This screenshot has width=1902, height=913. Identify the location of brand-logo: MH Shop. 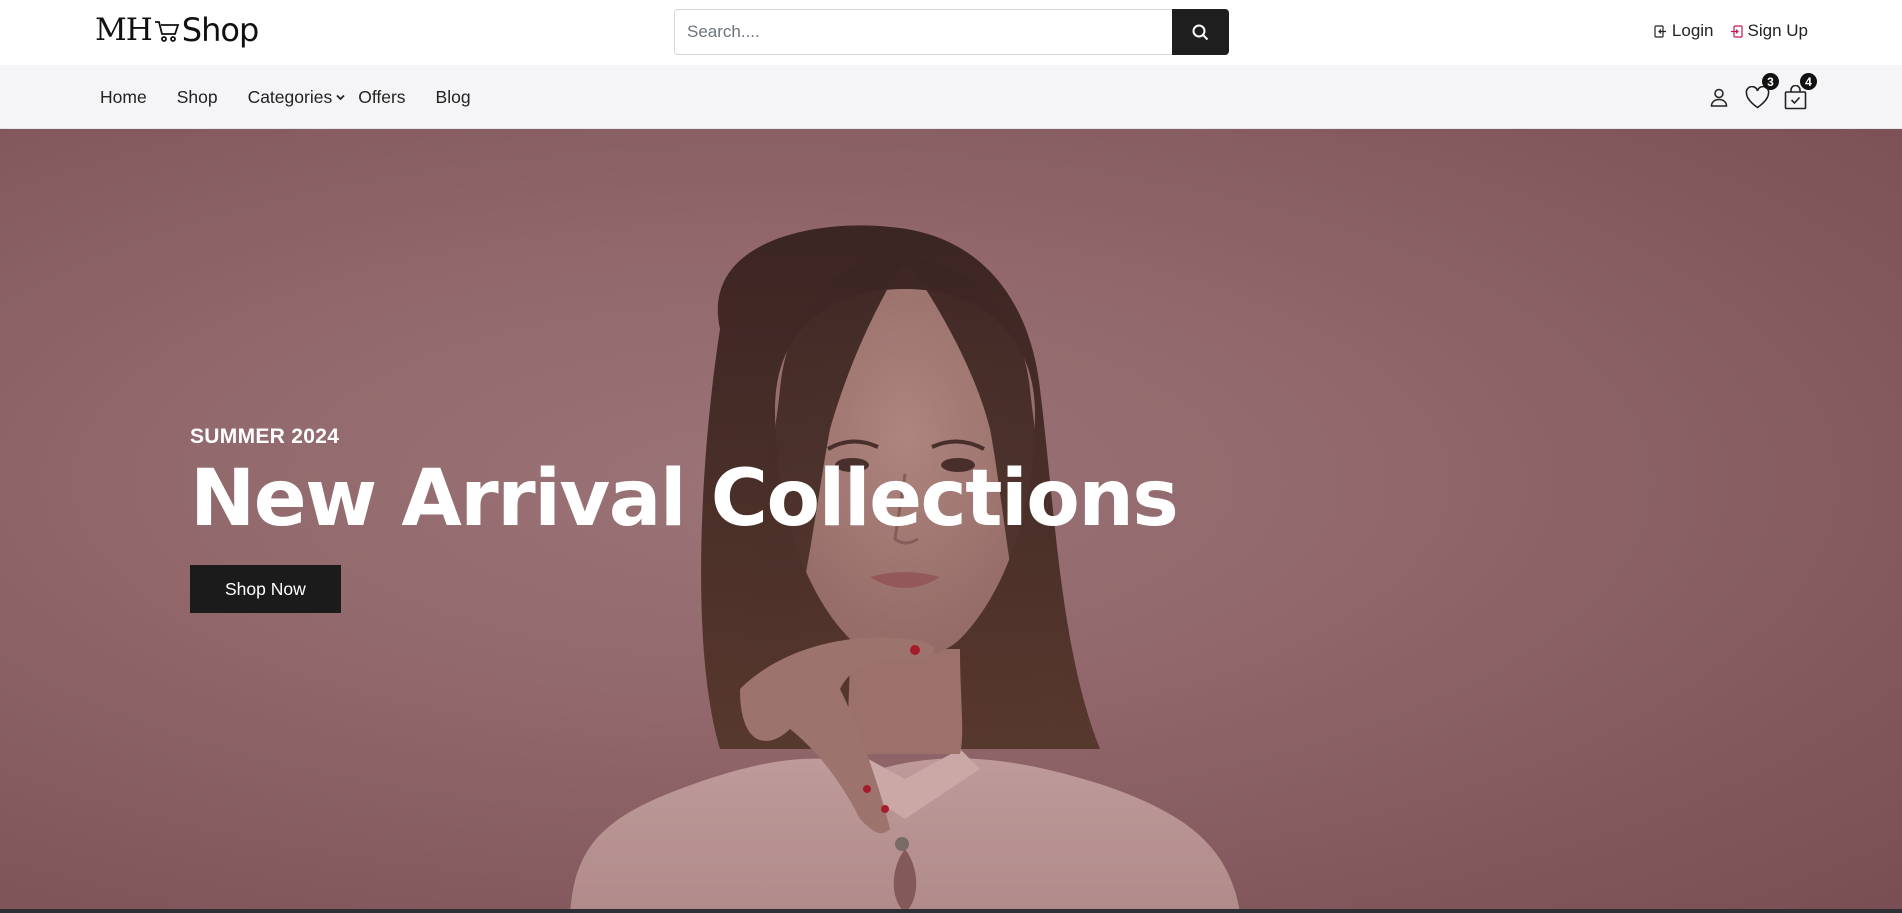
(177, 30).